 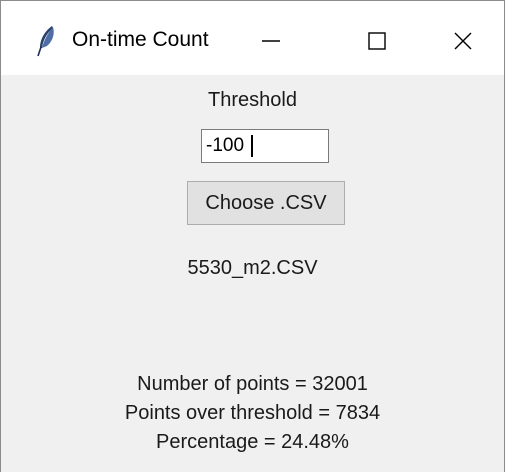 I want to click on maximize-icon, so click(x=377, y=43).